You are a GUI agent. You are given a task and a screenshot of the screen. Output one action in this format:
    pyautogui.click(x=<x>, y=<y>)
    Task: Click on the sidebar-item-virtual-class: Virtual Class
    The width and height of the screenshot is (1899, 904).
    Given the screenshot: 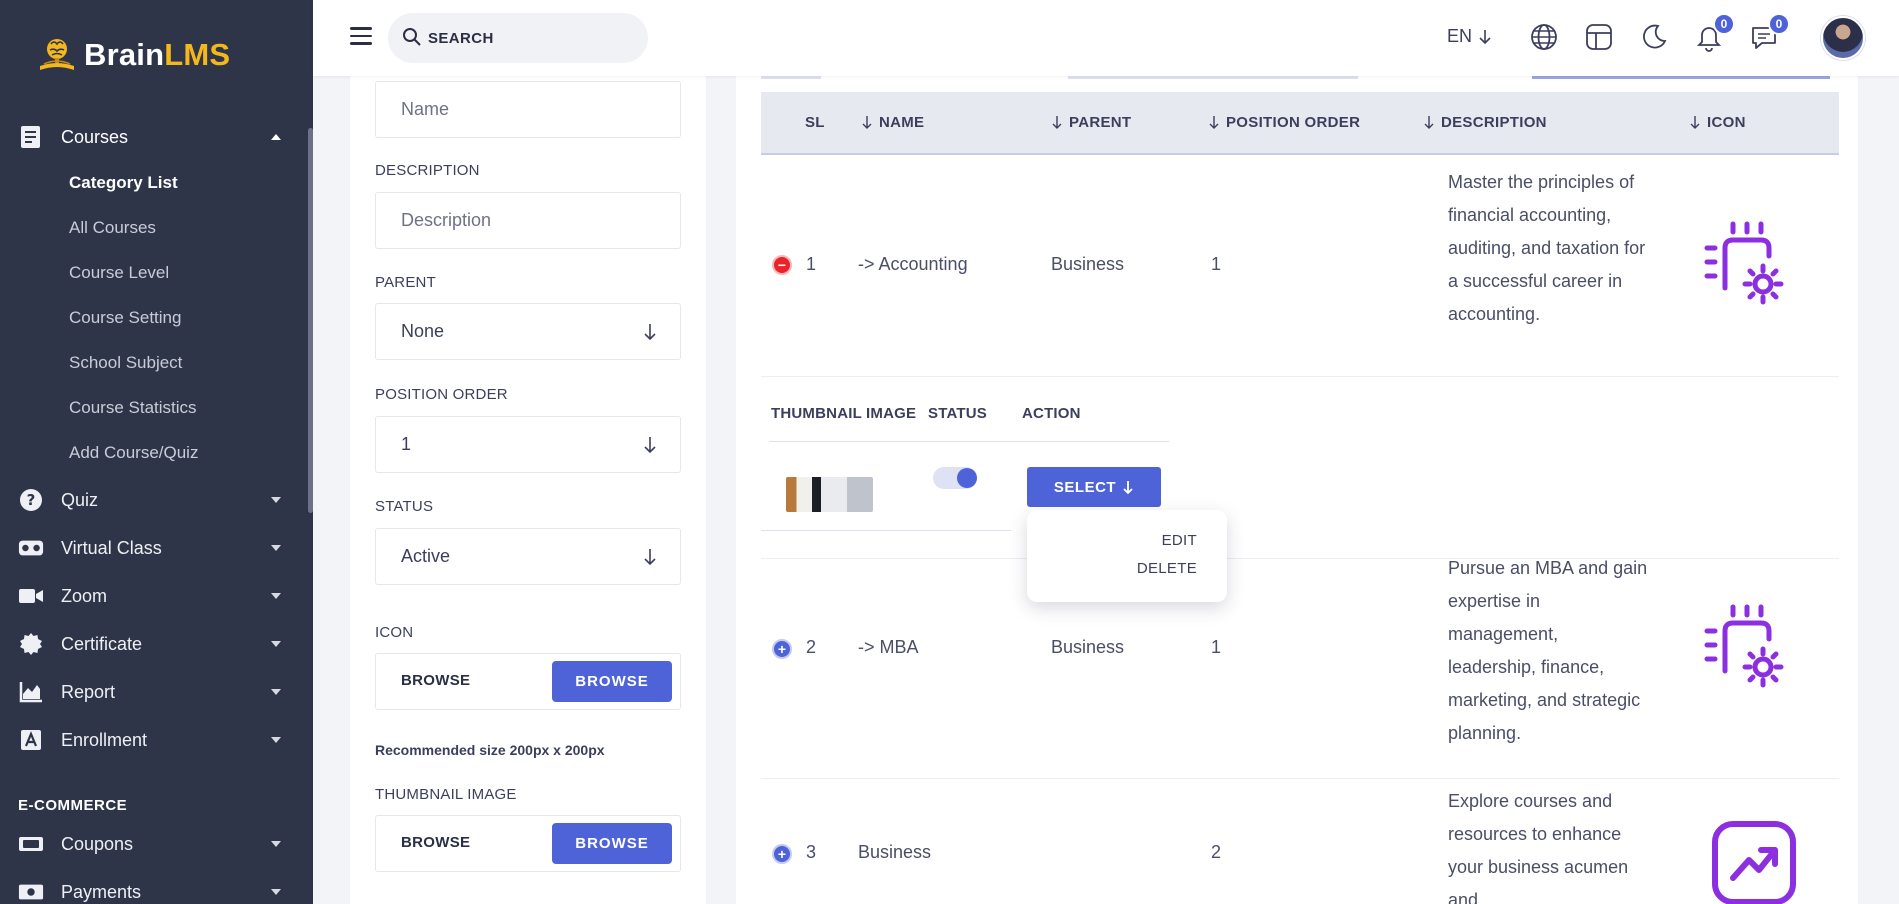 What is the action you would take?
    pyautogui.click(x=154, y=548)
    